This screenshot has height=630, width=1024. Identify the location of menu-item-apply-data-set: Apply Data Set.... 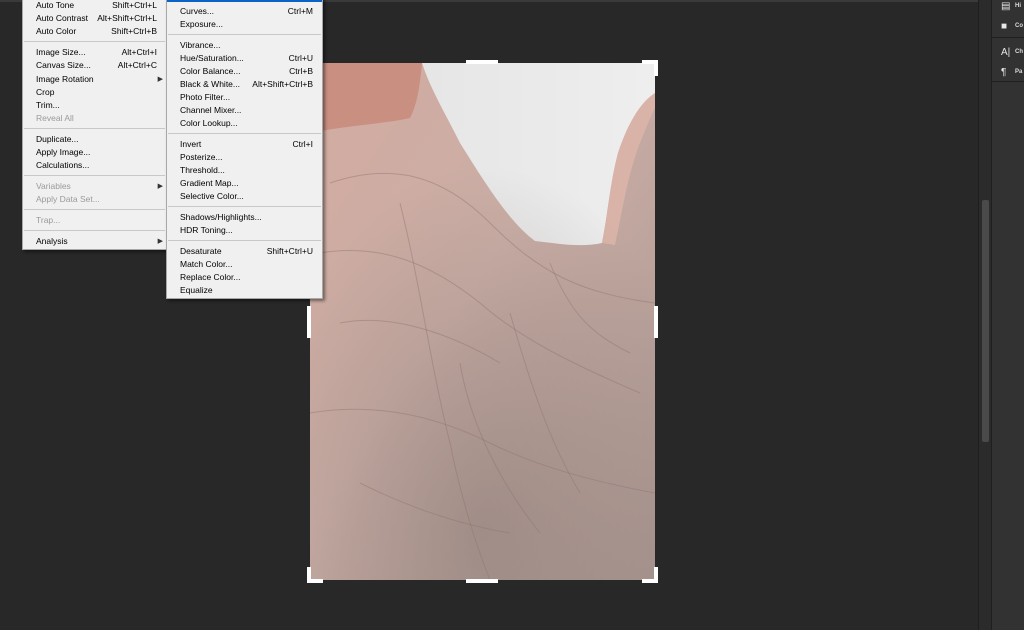
(94, 199).